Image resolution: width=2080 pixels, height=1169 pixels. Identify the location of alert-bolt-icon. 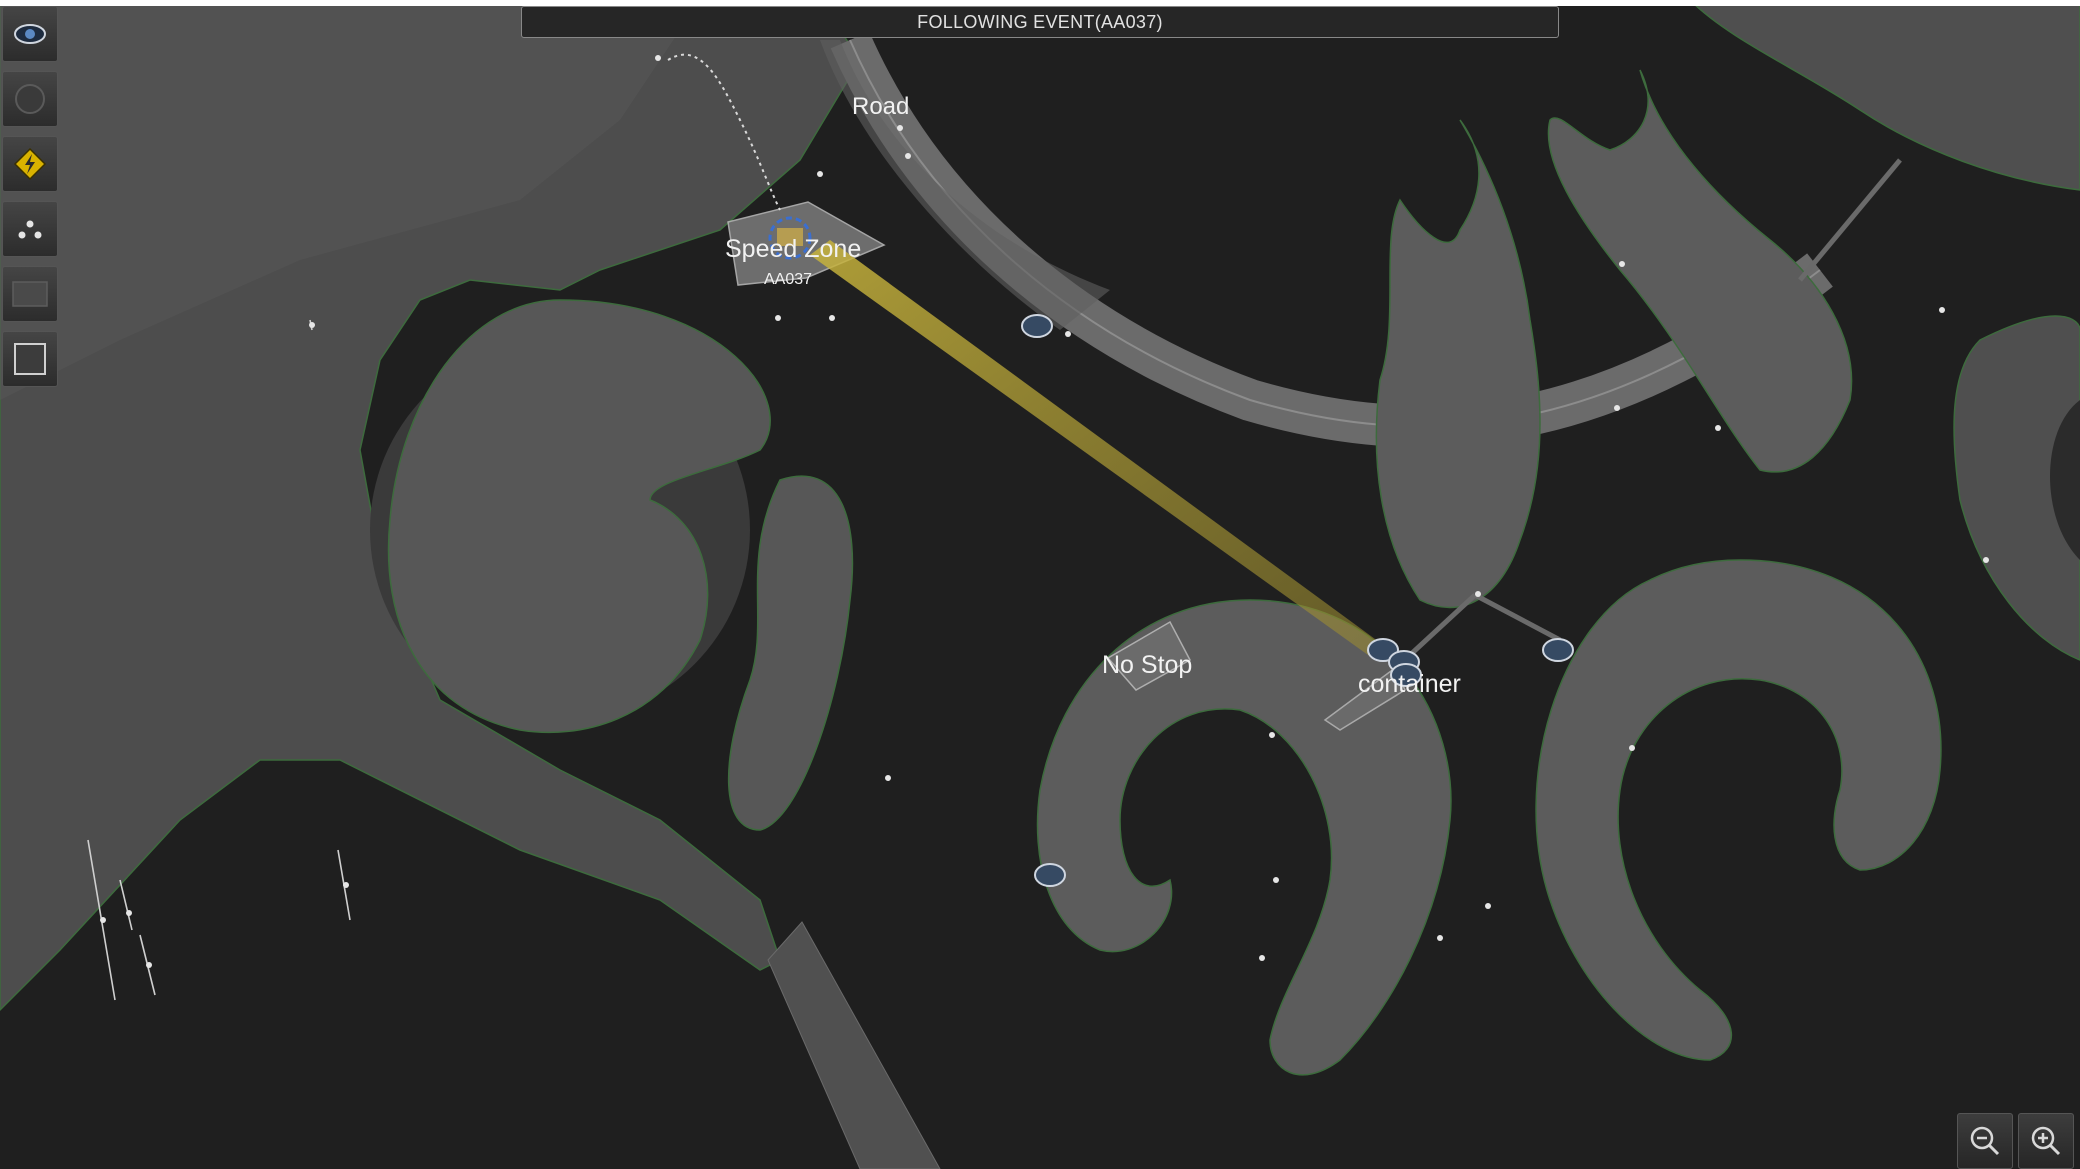
(30, 164).